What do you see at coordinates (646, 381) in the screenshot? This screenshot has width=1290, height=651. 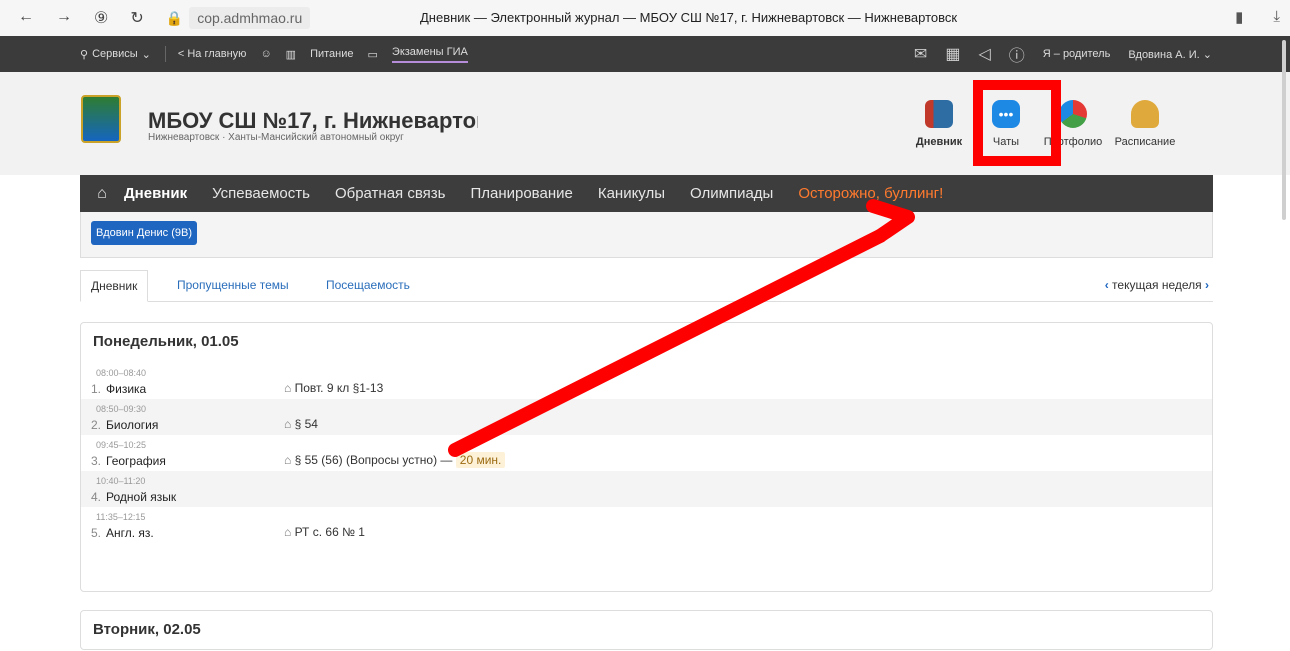 I see `lesson-row: 08:00–08:40 1. Физика ⌂ Повт. 9 кл §1-13` at bounding box center [646, 381].